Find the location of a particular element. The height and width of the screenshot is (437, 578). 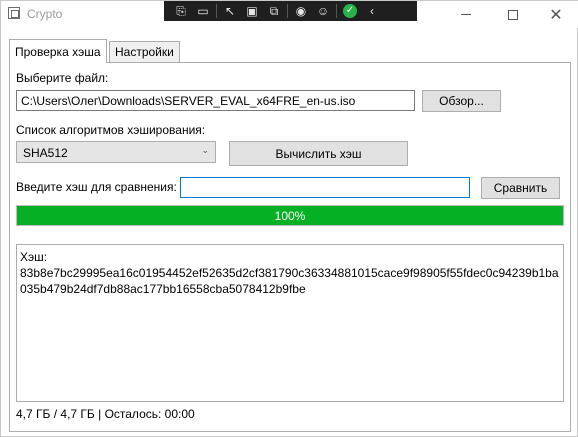

accessibility-icon: ☺ is located at coordinates (323, 11).